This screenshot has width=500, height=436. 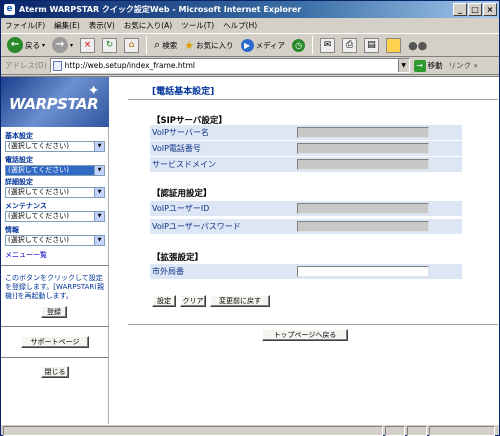 I want to click on refresh-icon: ↻, so click(x=110, y=45).